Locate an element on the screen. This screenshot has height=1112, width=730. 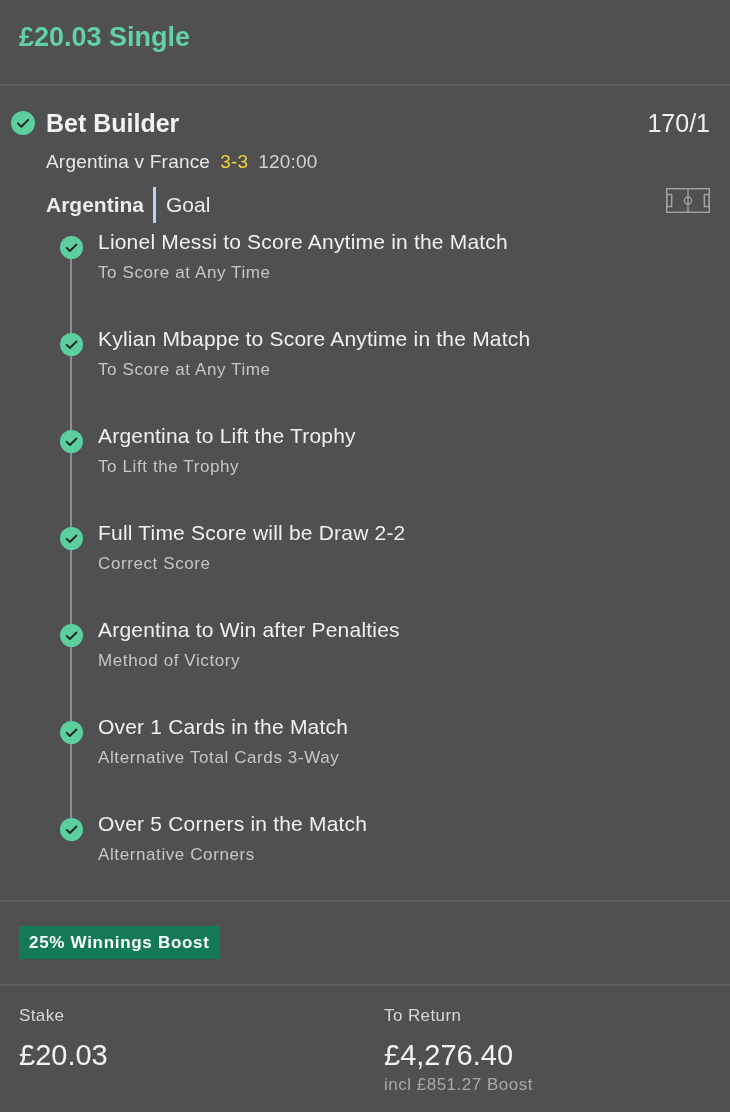
separator-bar is located at coordinates (154, 205).